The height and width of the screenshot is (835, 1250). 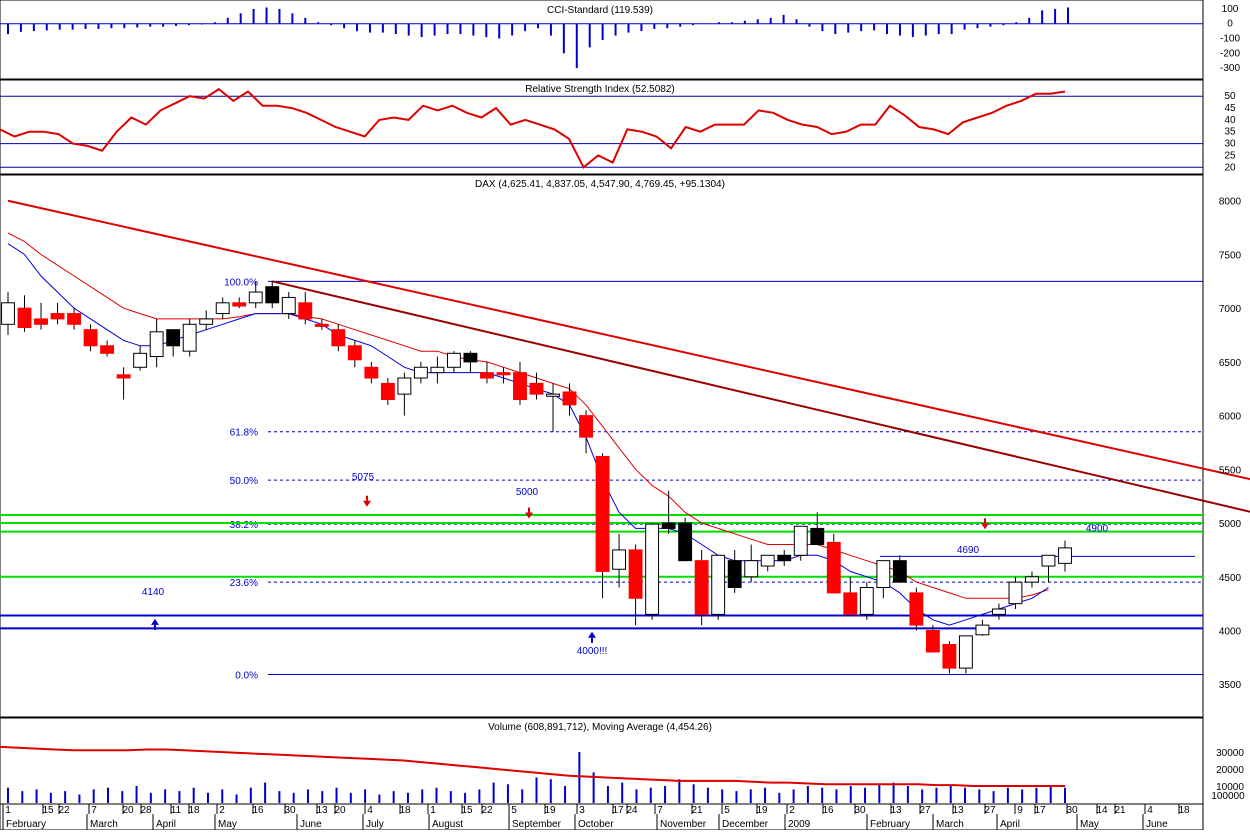 What do you see at coordinates (244, 481) in the screenshot?
I see `fib-label: 50.0%` at bounding box center [244, 481].